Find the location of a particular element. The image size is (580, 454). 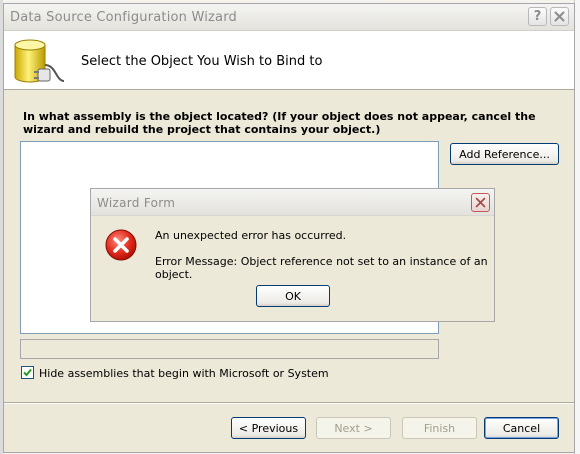

help-icon: ? is located at coordinates (537, 16).